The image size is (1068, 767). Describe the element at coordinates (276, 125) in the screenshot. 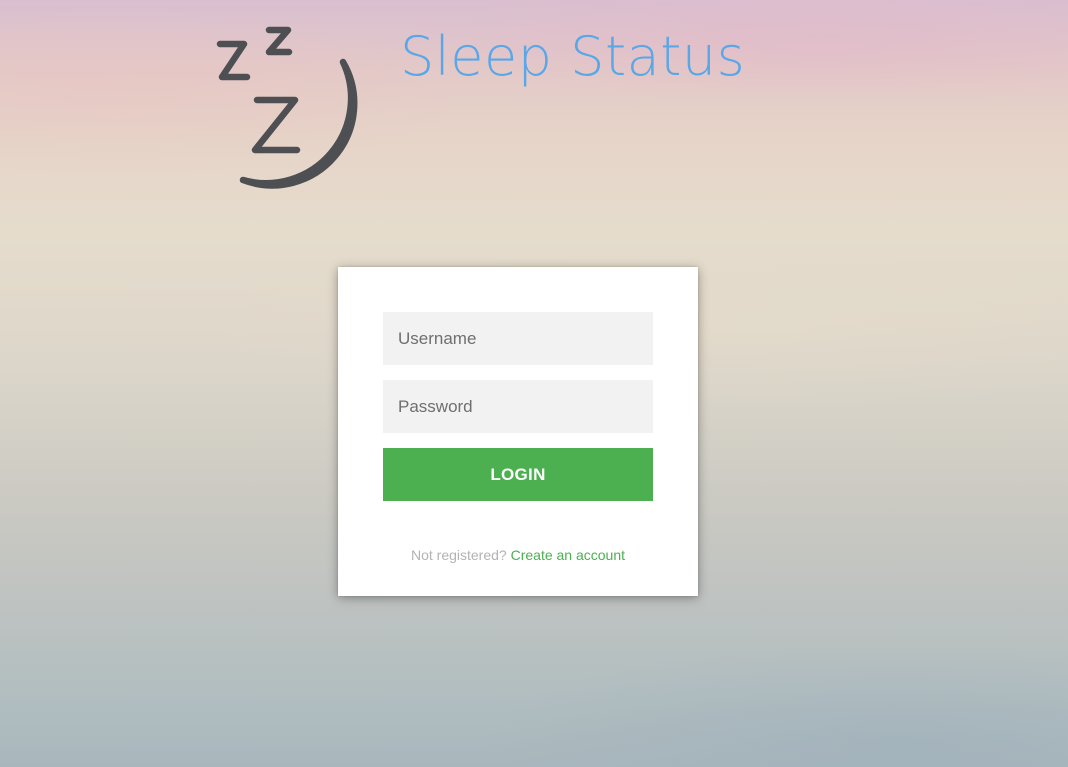

I see `large-z-icon` at that location.